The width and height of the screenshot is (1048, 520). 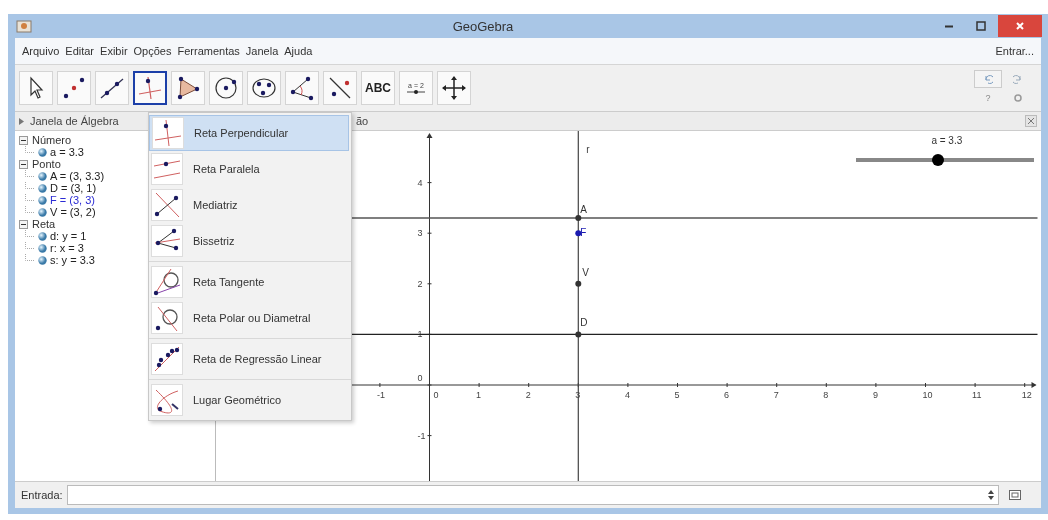 What do you see at coordinates (73, 188) in the screenshot?
I see `object-definition: D = (3, 1)` at bounding box center [73, 188].